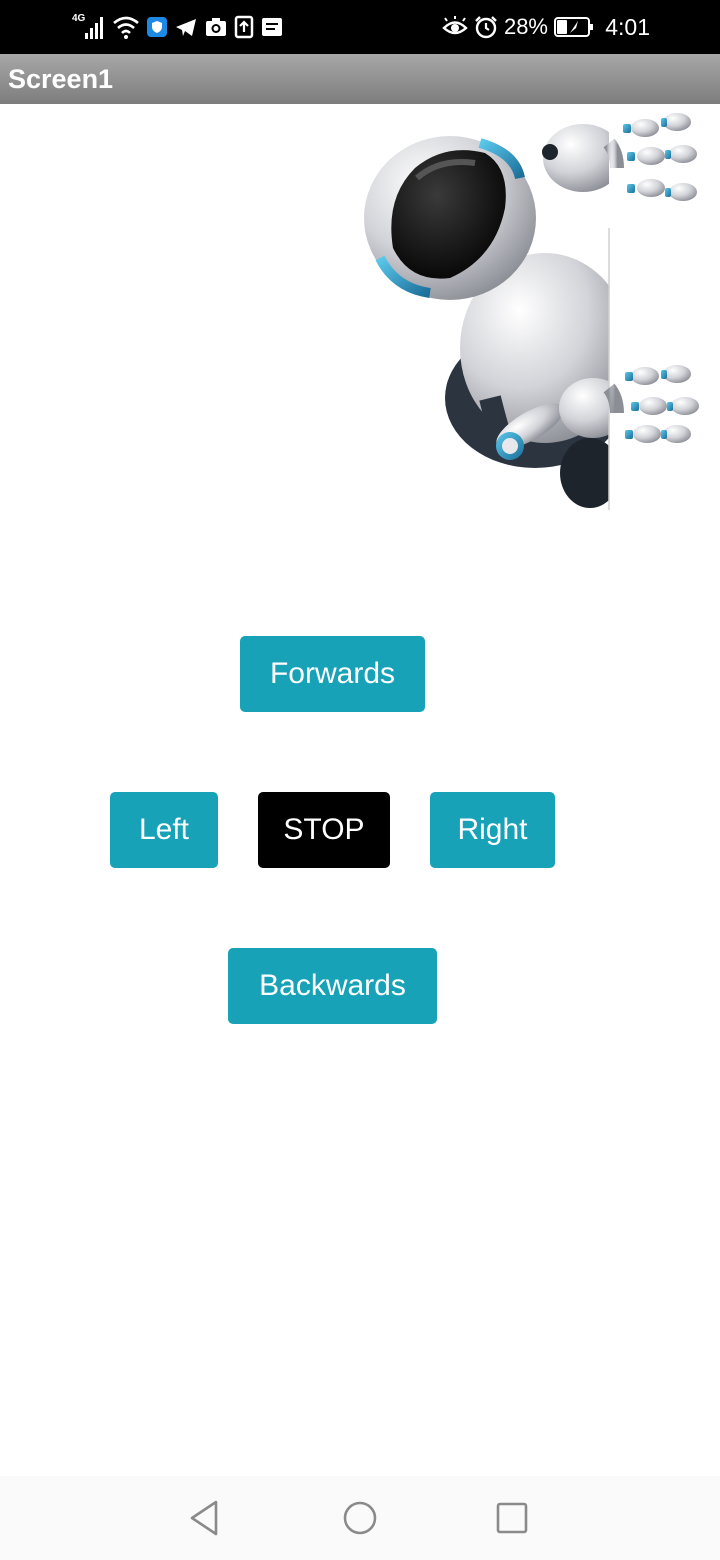 This screenshot has width=720, height=1560. What do you see at coordinates (89, 27) in the screenshot?
I see `signal-icon: 4G` at bounding box center [89, 27].